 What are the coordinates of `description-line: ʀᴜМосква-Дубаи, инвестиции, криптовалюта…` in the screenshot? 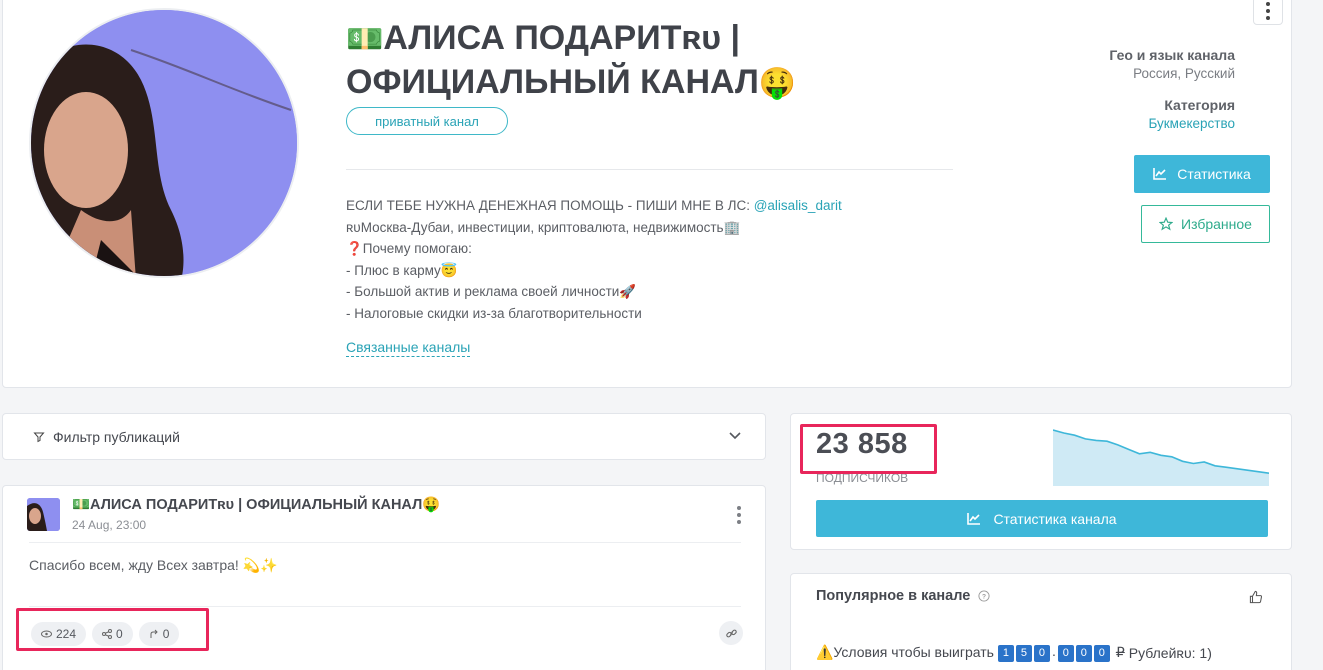 It's located at (543, 227).